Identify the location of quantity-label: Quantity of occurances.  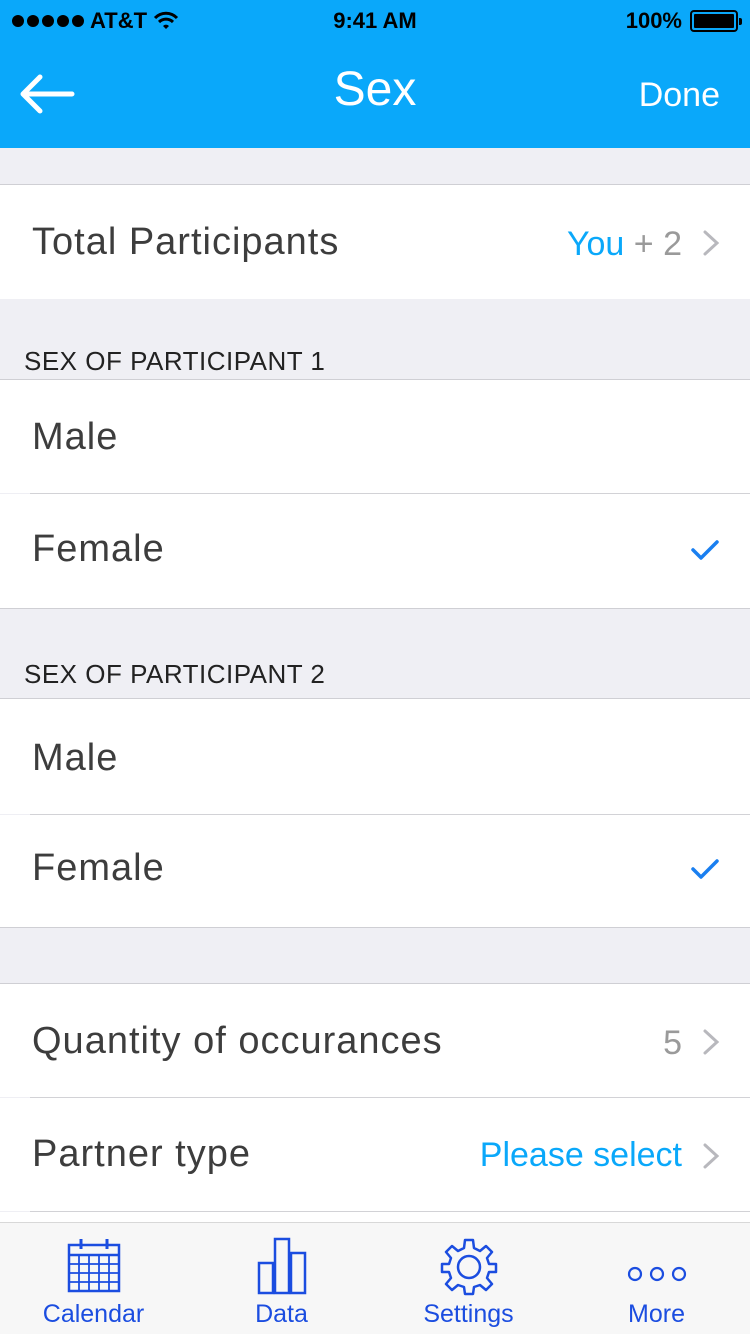
(237, 1041).